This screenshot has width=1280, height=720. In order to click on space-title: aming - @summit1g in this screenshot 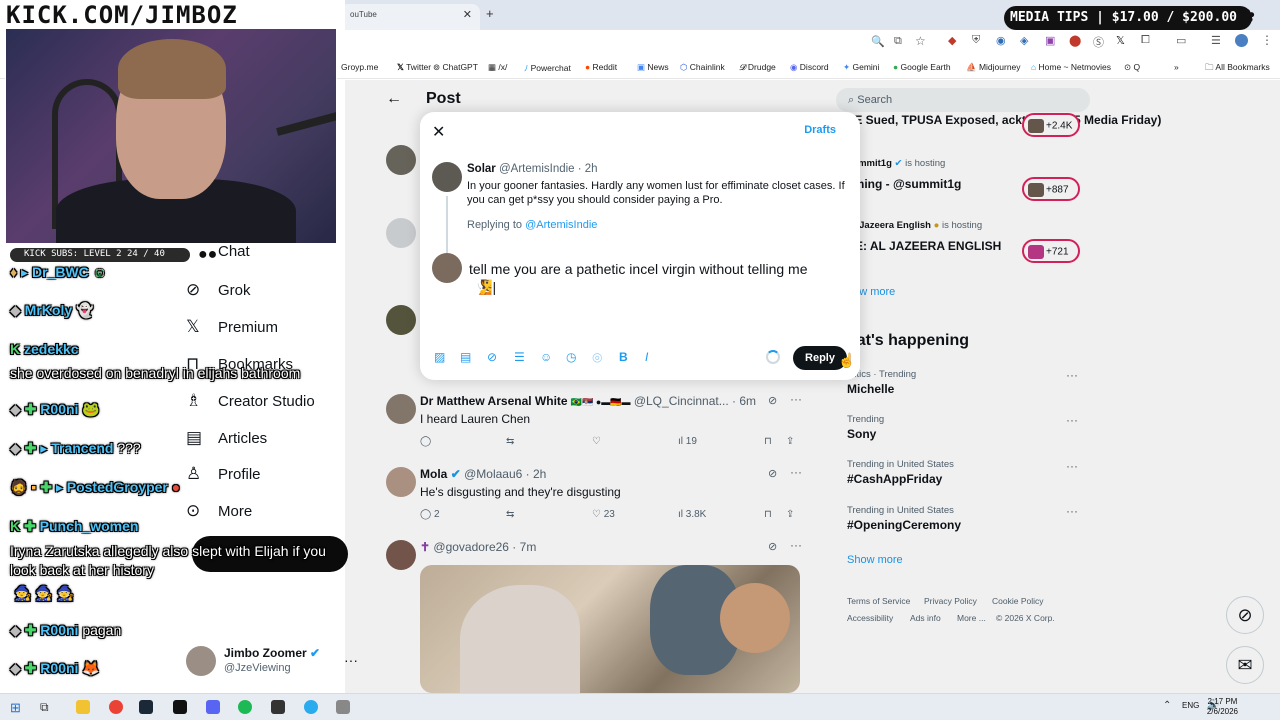, I will do `click(904, 184)`.